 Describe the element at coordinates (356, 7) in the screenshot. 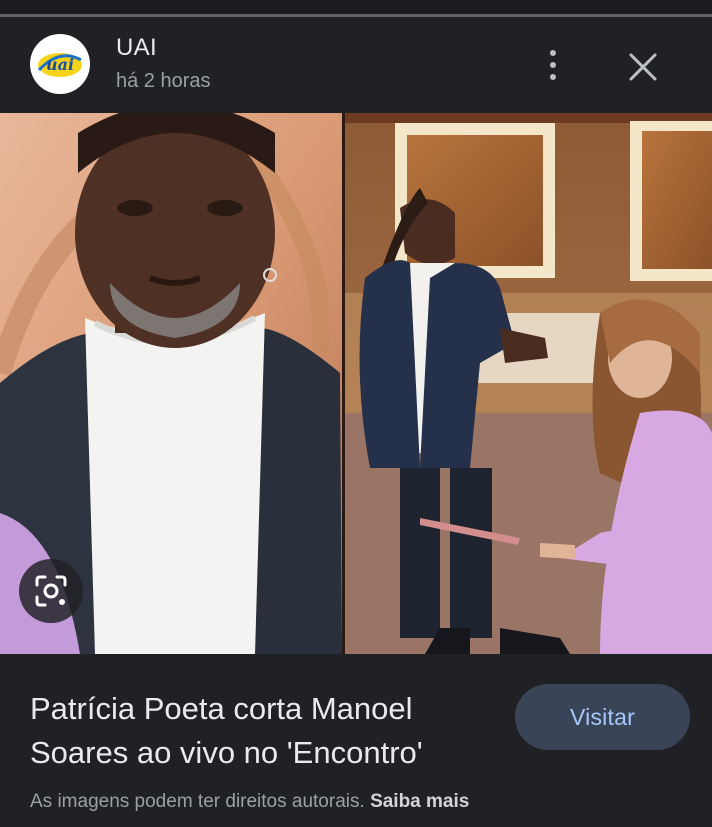

I see `top-strip` at that location.